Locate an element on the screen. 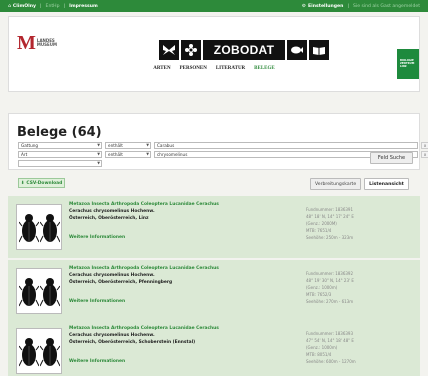  book-icon is located at coordinates (319, 50).